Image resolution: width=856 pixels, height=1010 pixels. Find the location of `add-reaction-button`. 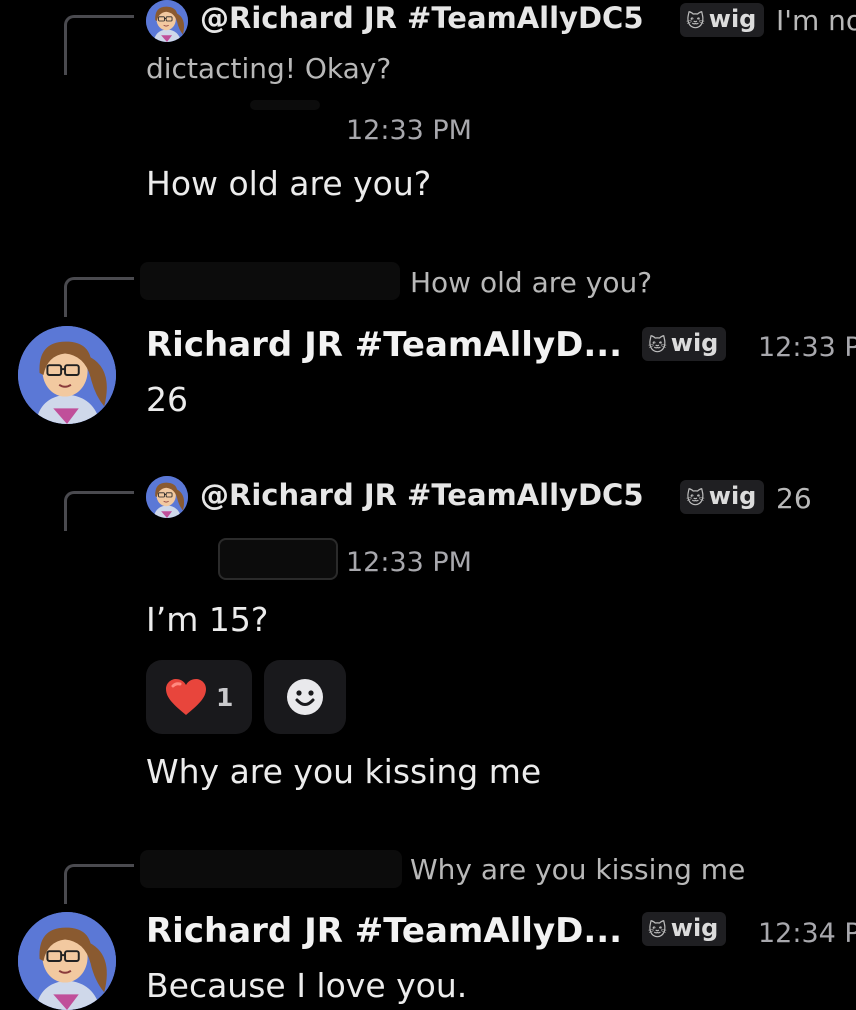

add-reaction-button is located at coordinates (305, 697).